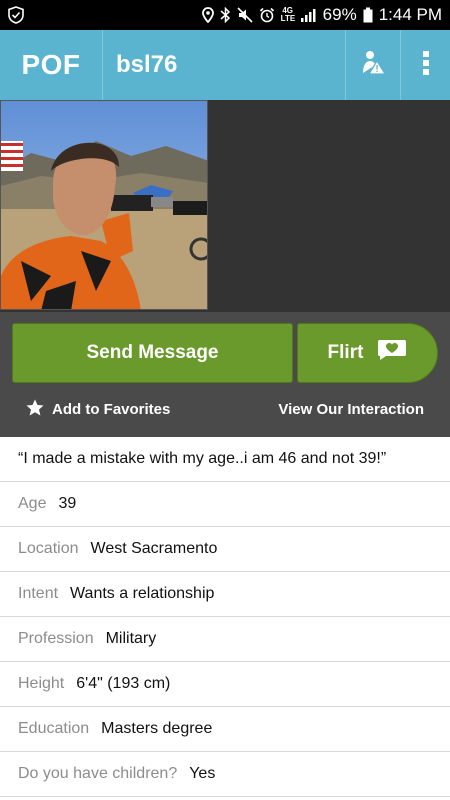 The height and width of the screenshot is (800, 450). I want to click on bluetooth-icon, so click(225, 15).